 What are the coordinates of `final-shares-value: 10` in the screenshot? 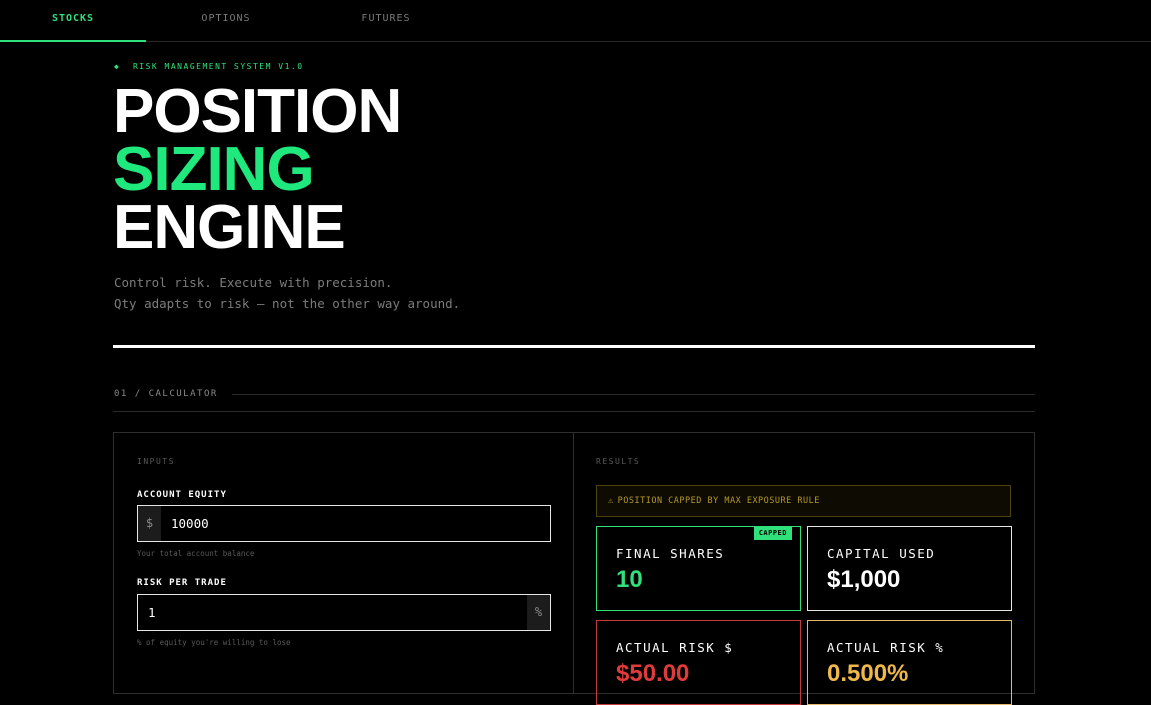 It's located at (629, 579).